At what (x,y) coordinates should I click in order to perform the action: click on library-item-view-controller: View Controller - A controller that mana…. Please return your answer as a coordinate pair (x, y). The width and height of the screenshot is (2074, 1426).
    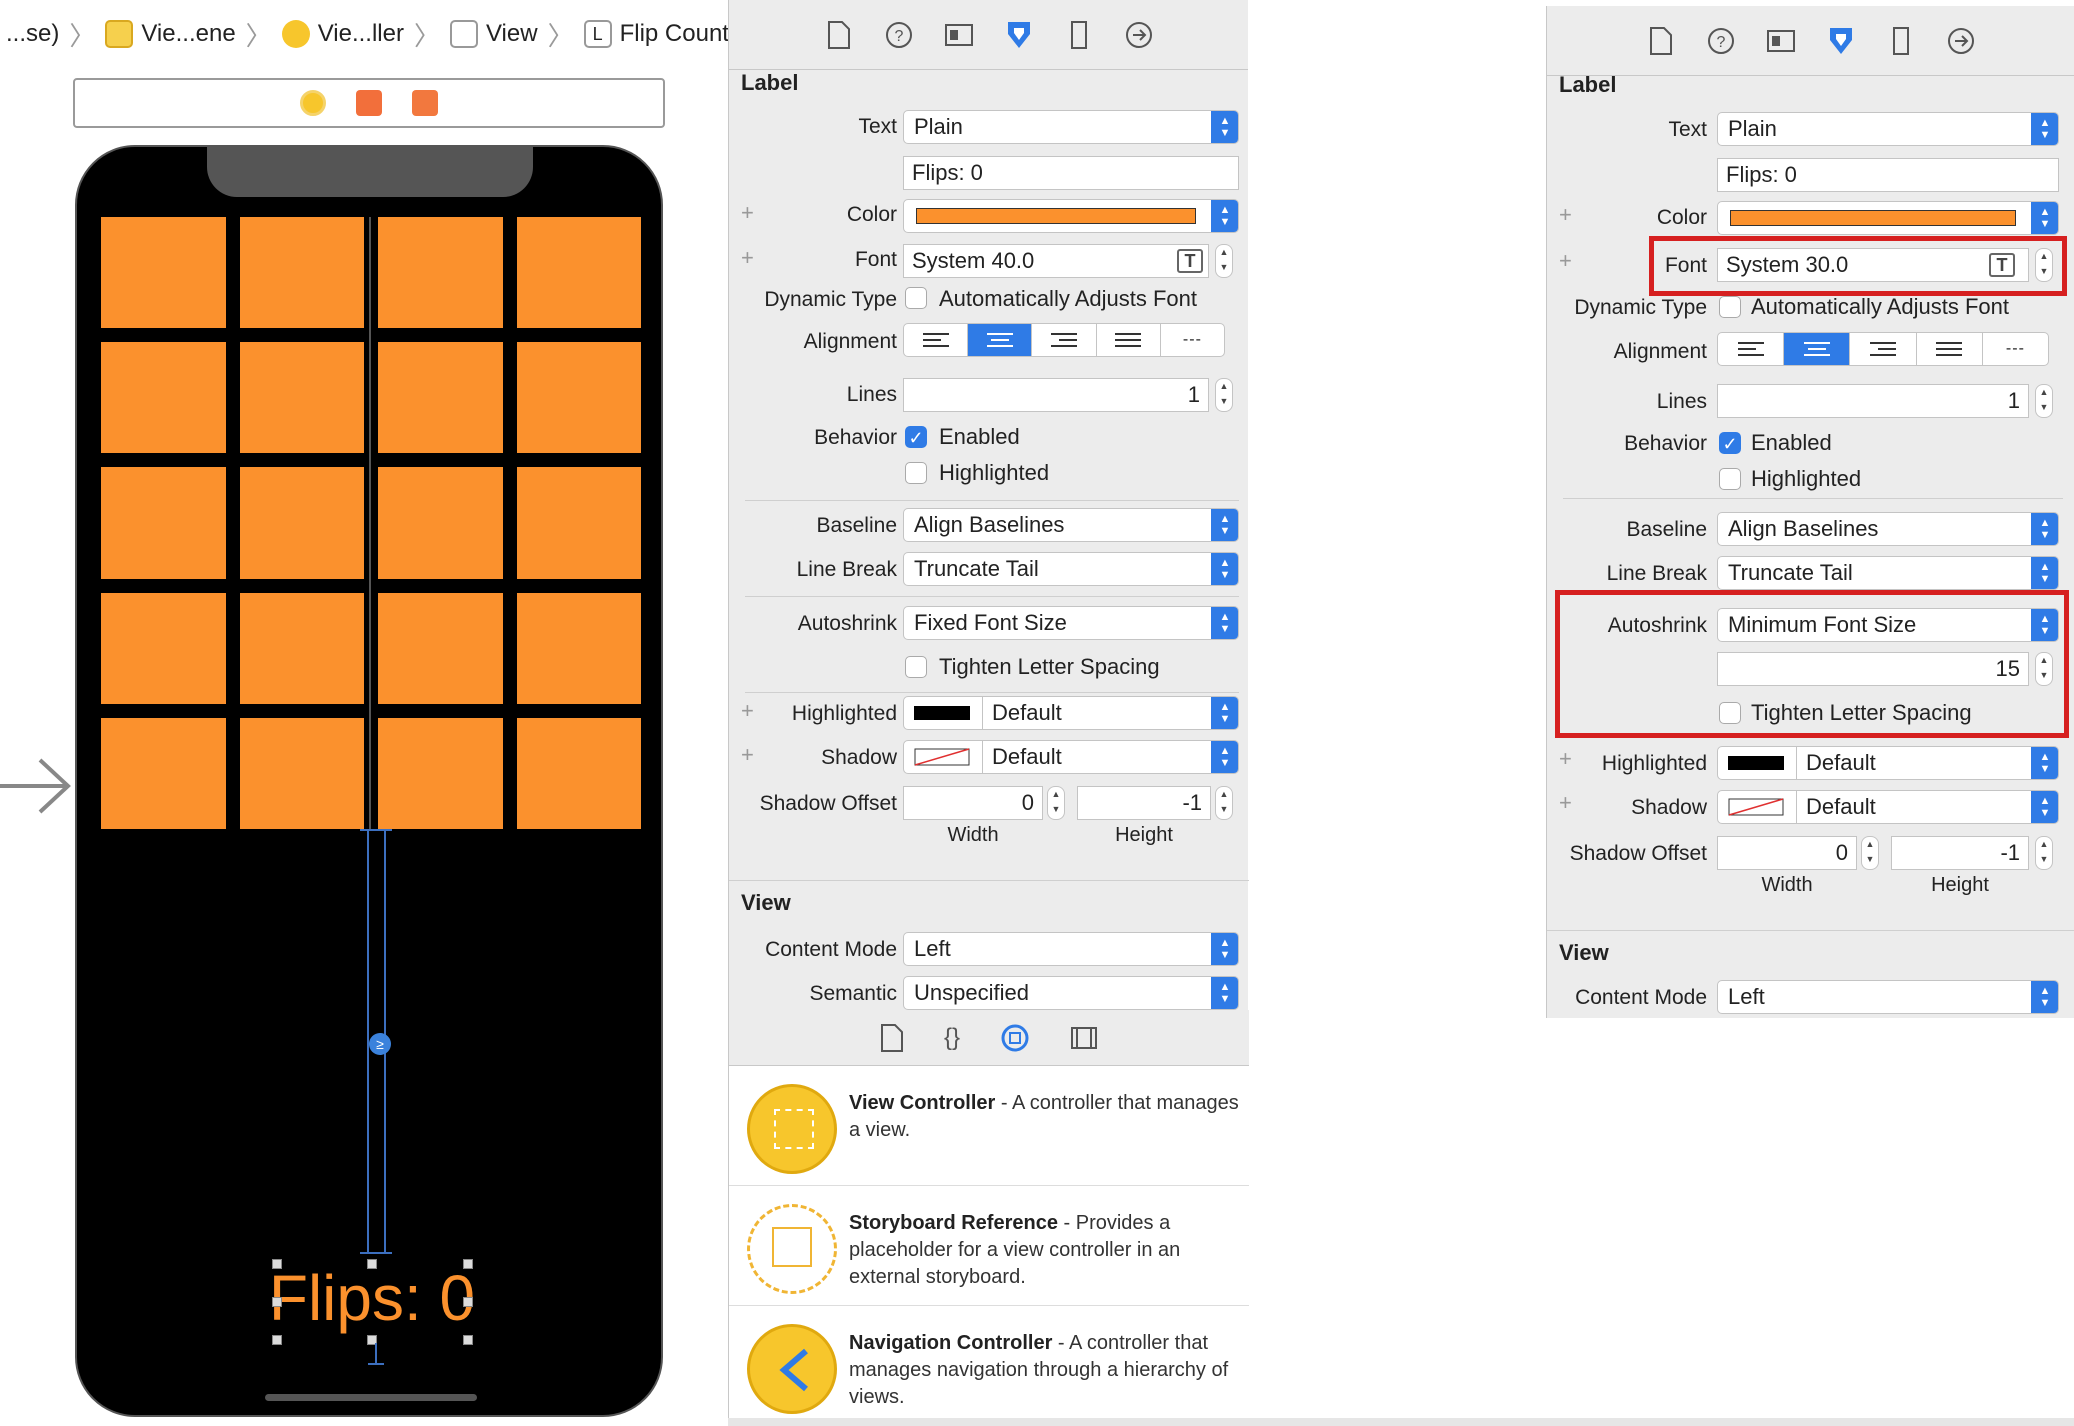
    Looking at the image, I should click on (989, 1126).